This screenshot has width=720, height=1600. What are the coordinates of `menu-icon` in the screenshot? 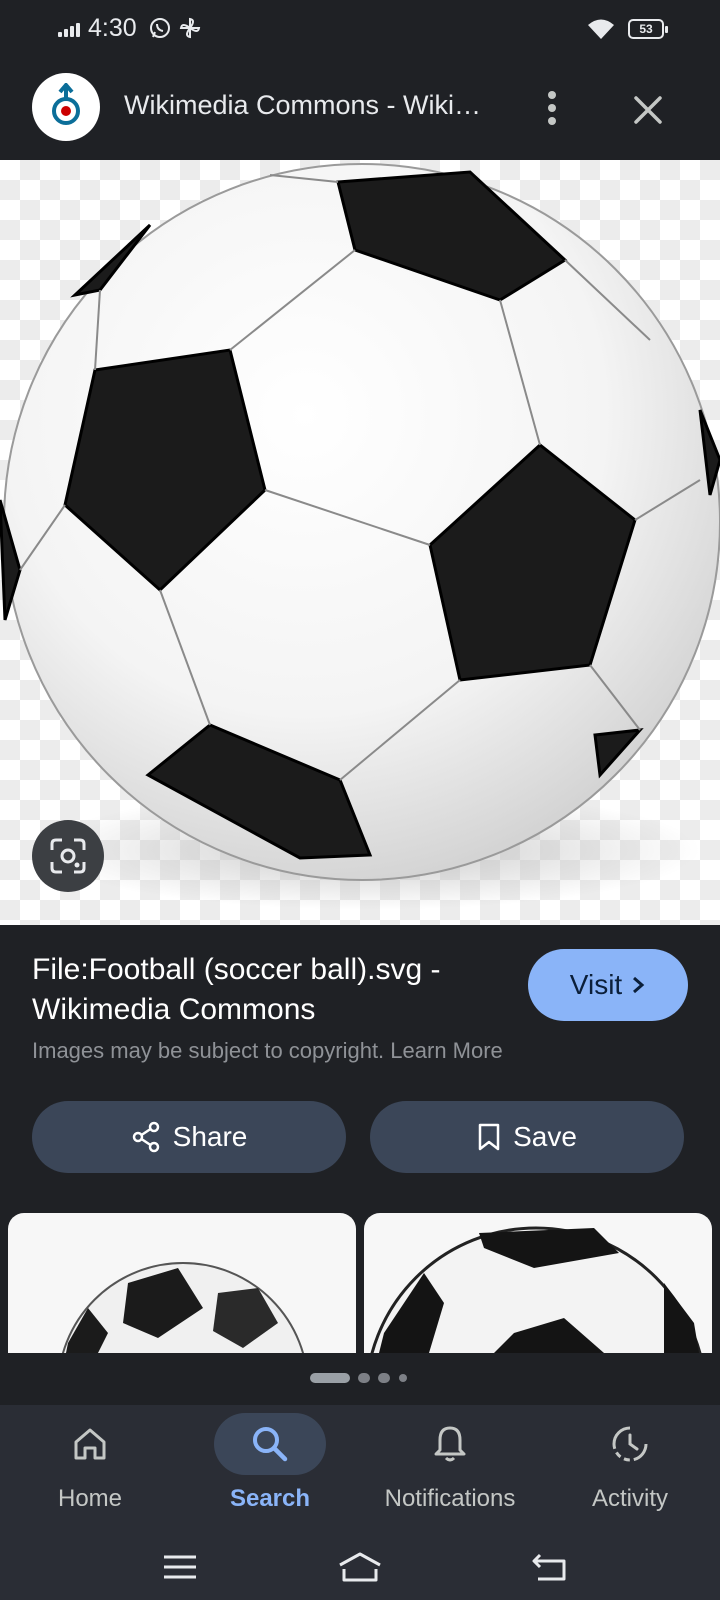 It's located at (180, 1567).